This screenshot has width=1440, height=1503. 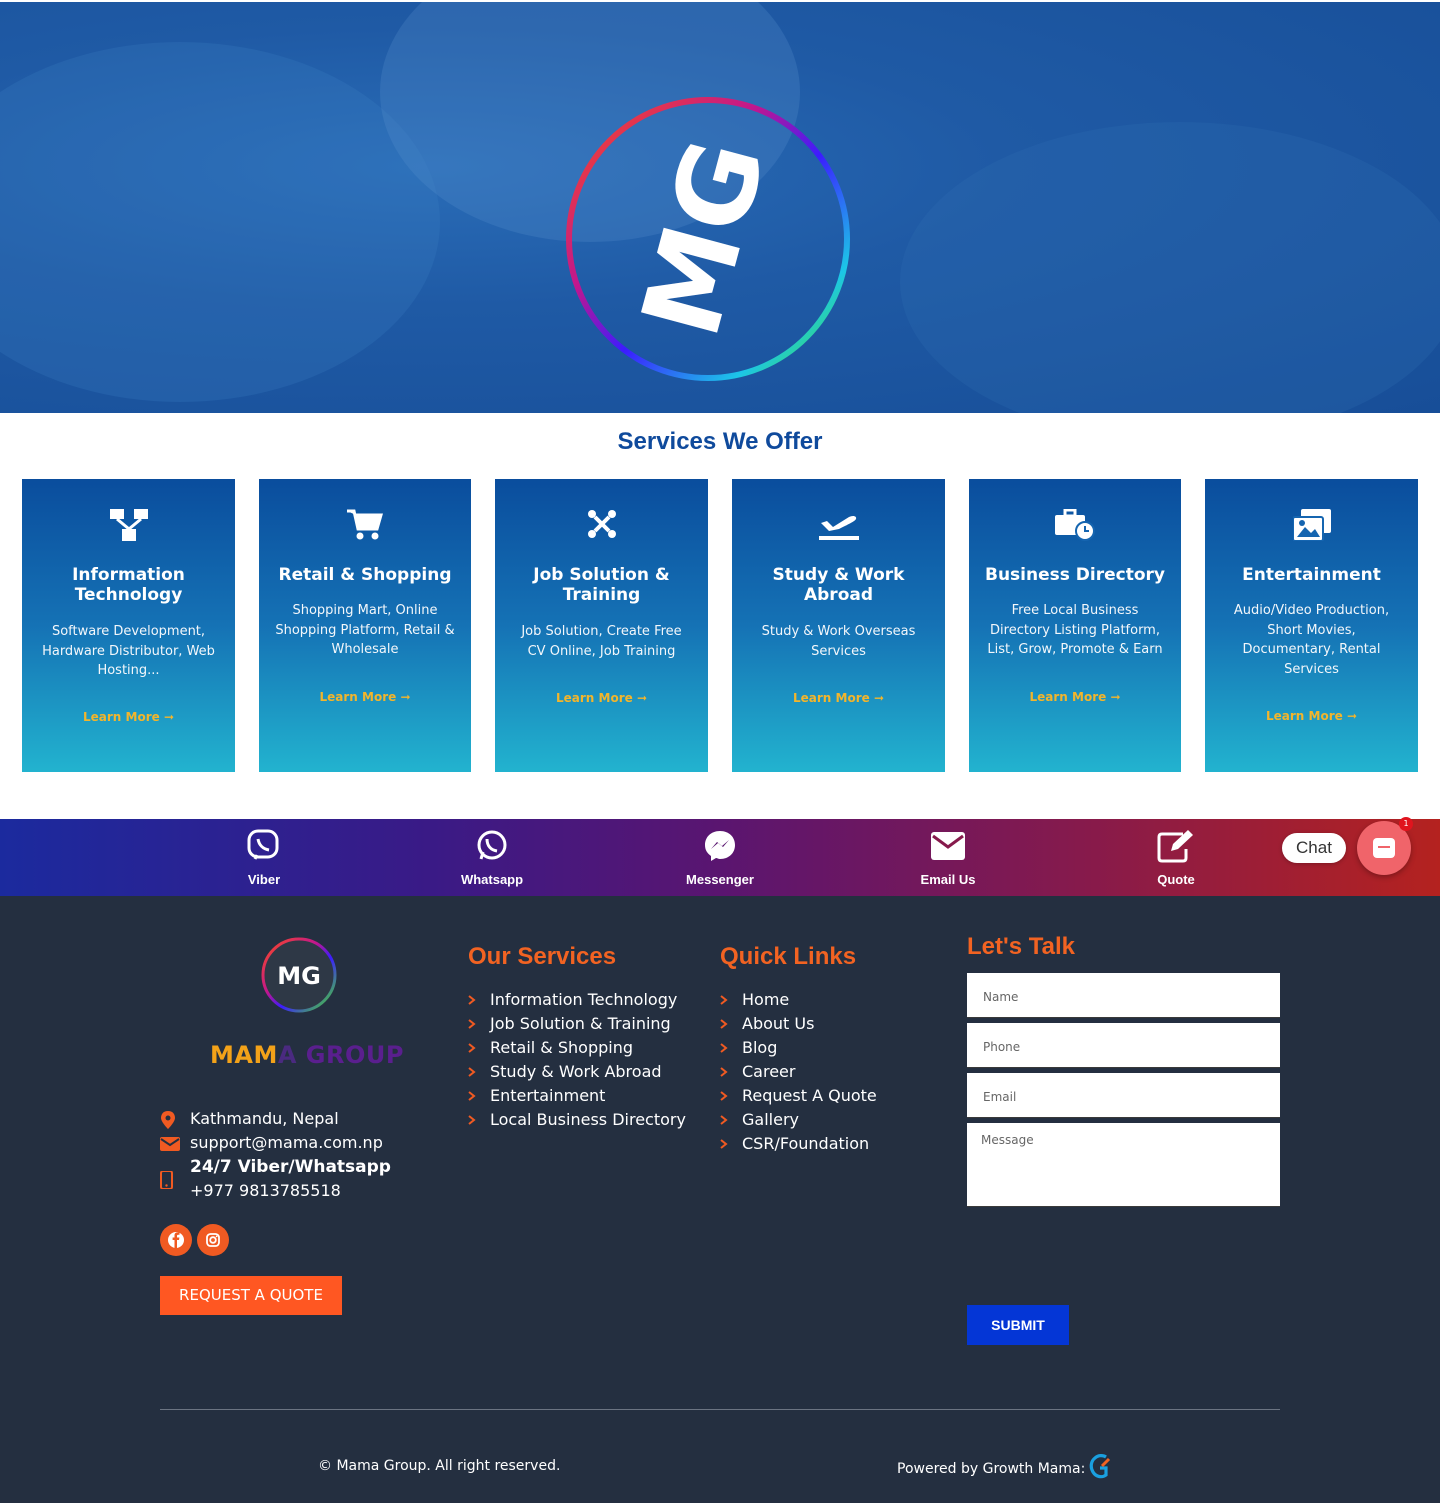 I want to click on mg-logo-icon: MG, so click(x=708, y=239).